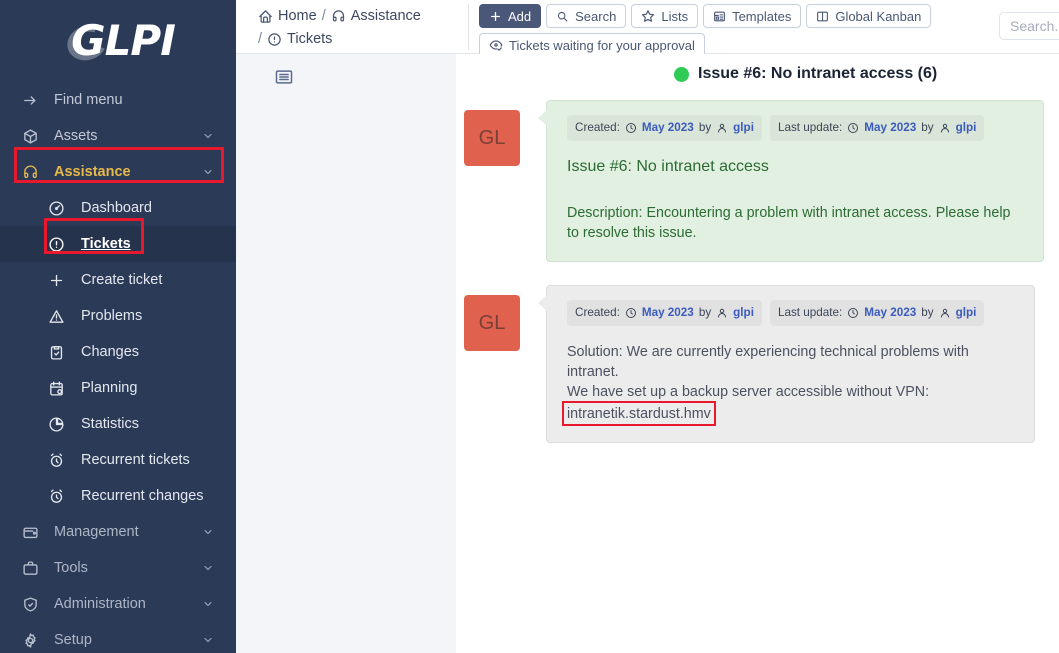  I want to click on breadcrumb: Home / Assistance / Tickets, so click(352, 25).